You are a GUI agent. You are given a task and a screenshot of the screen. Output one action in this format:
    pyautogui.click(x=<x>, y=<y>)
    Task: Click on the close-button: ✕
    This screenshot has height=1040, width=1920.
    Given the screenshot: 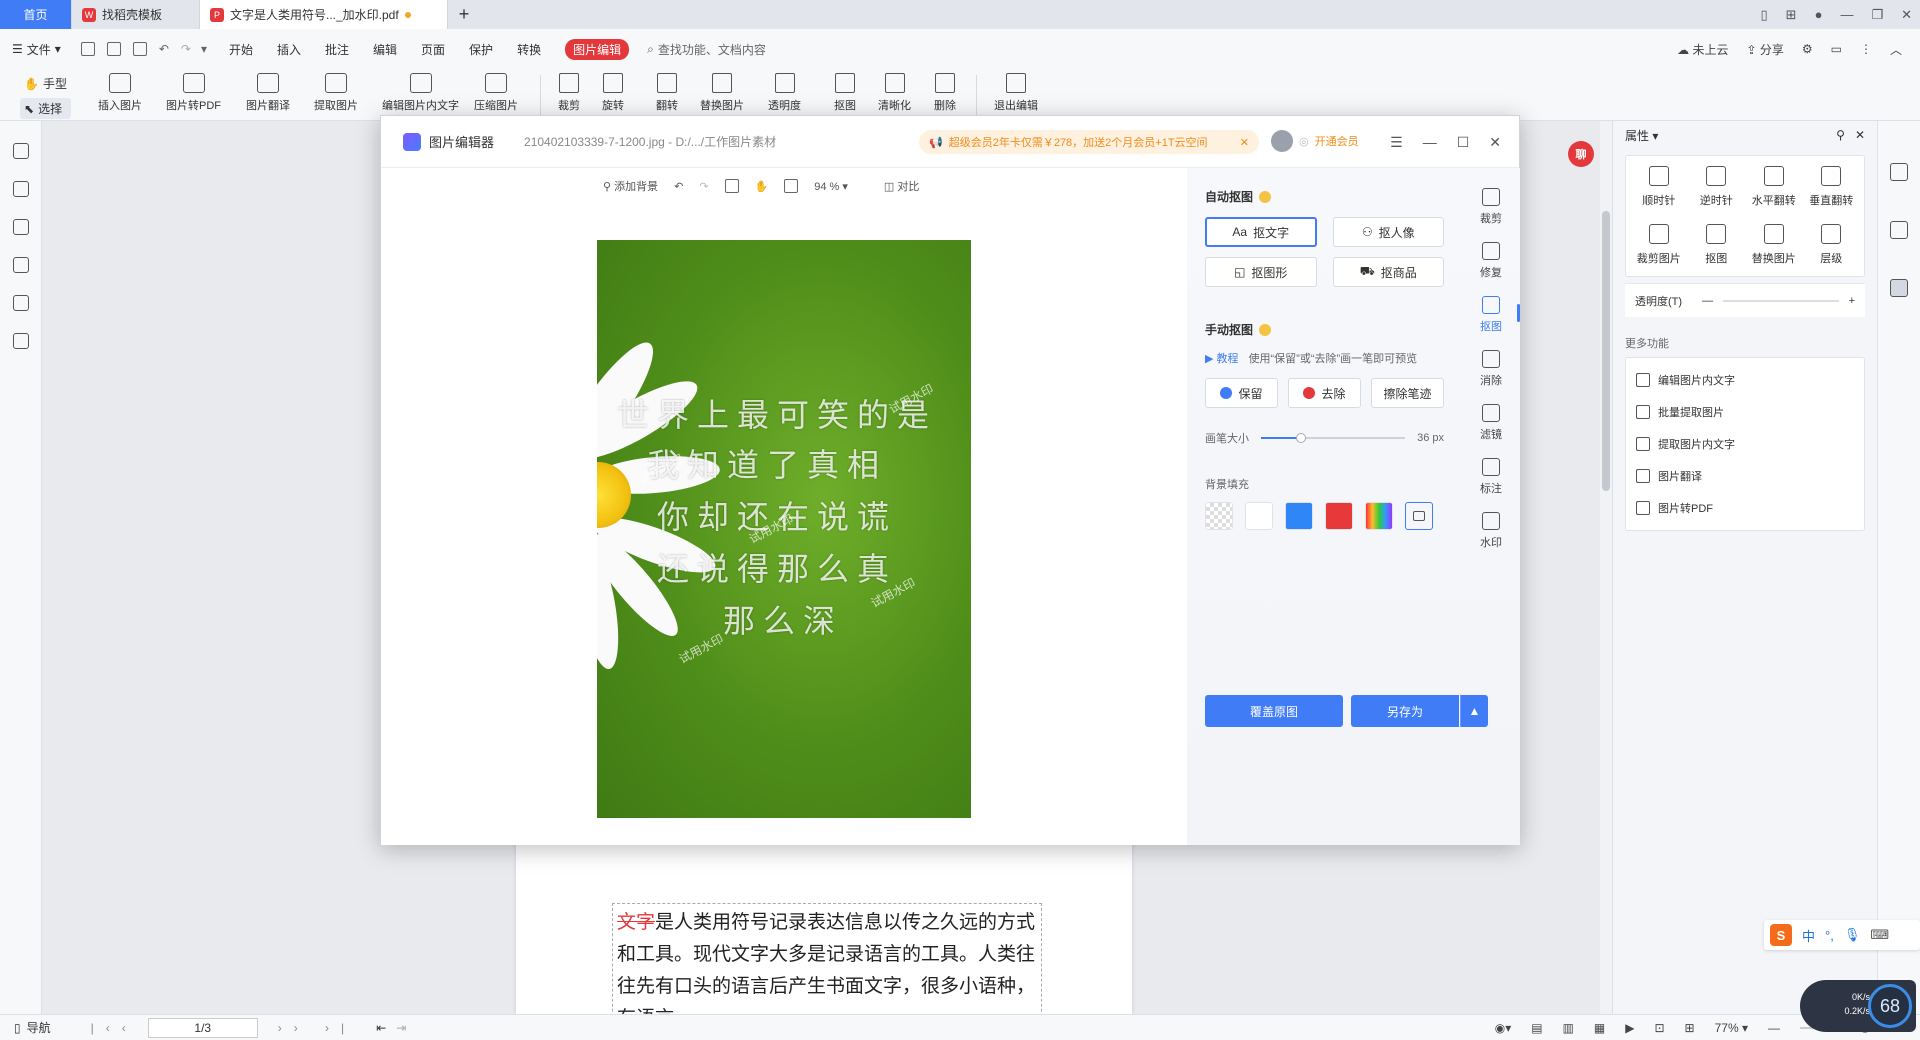 What is the action you would take?
    pyautogui.click(x=1906, y=15)
    